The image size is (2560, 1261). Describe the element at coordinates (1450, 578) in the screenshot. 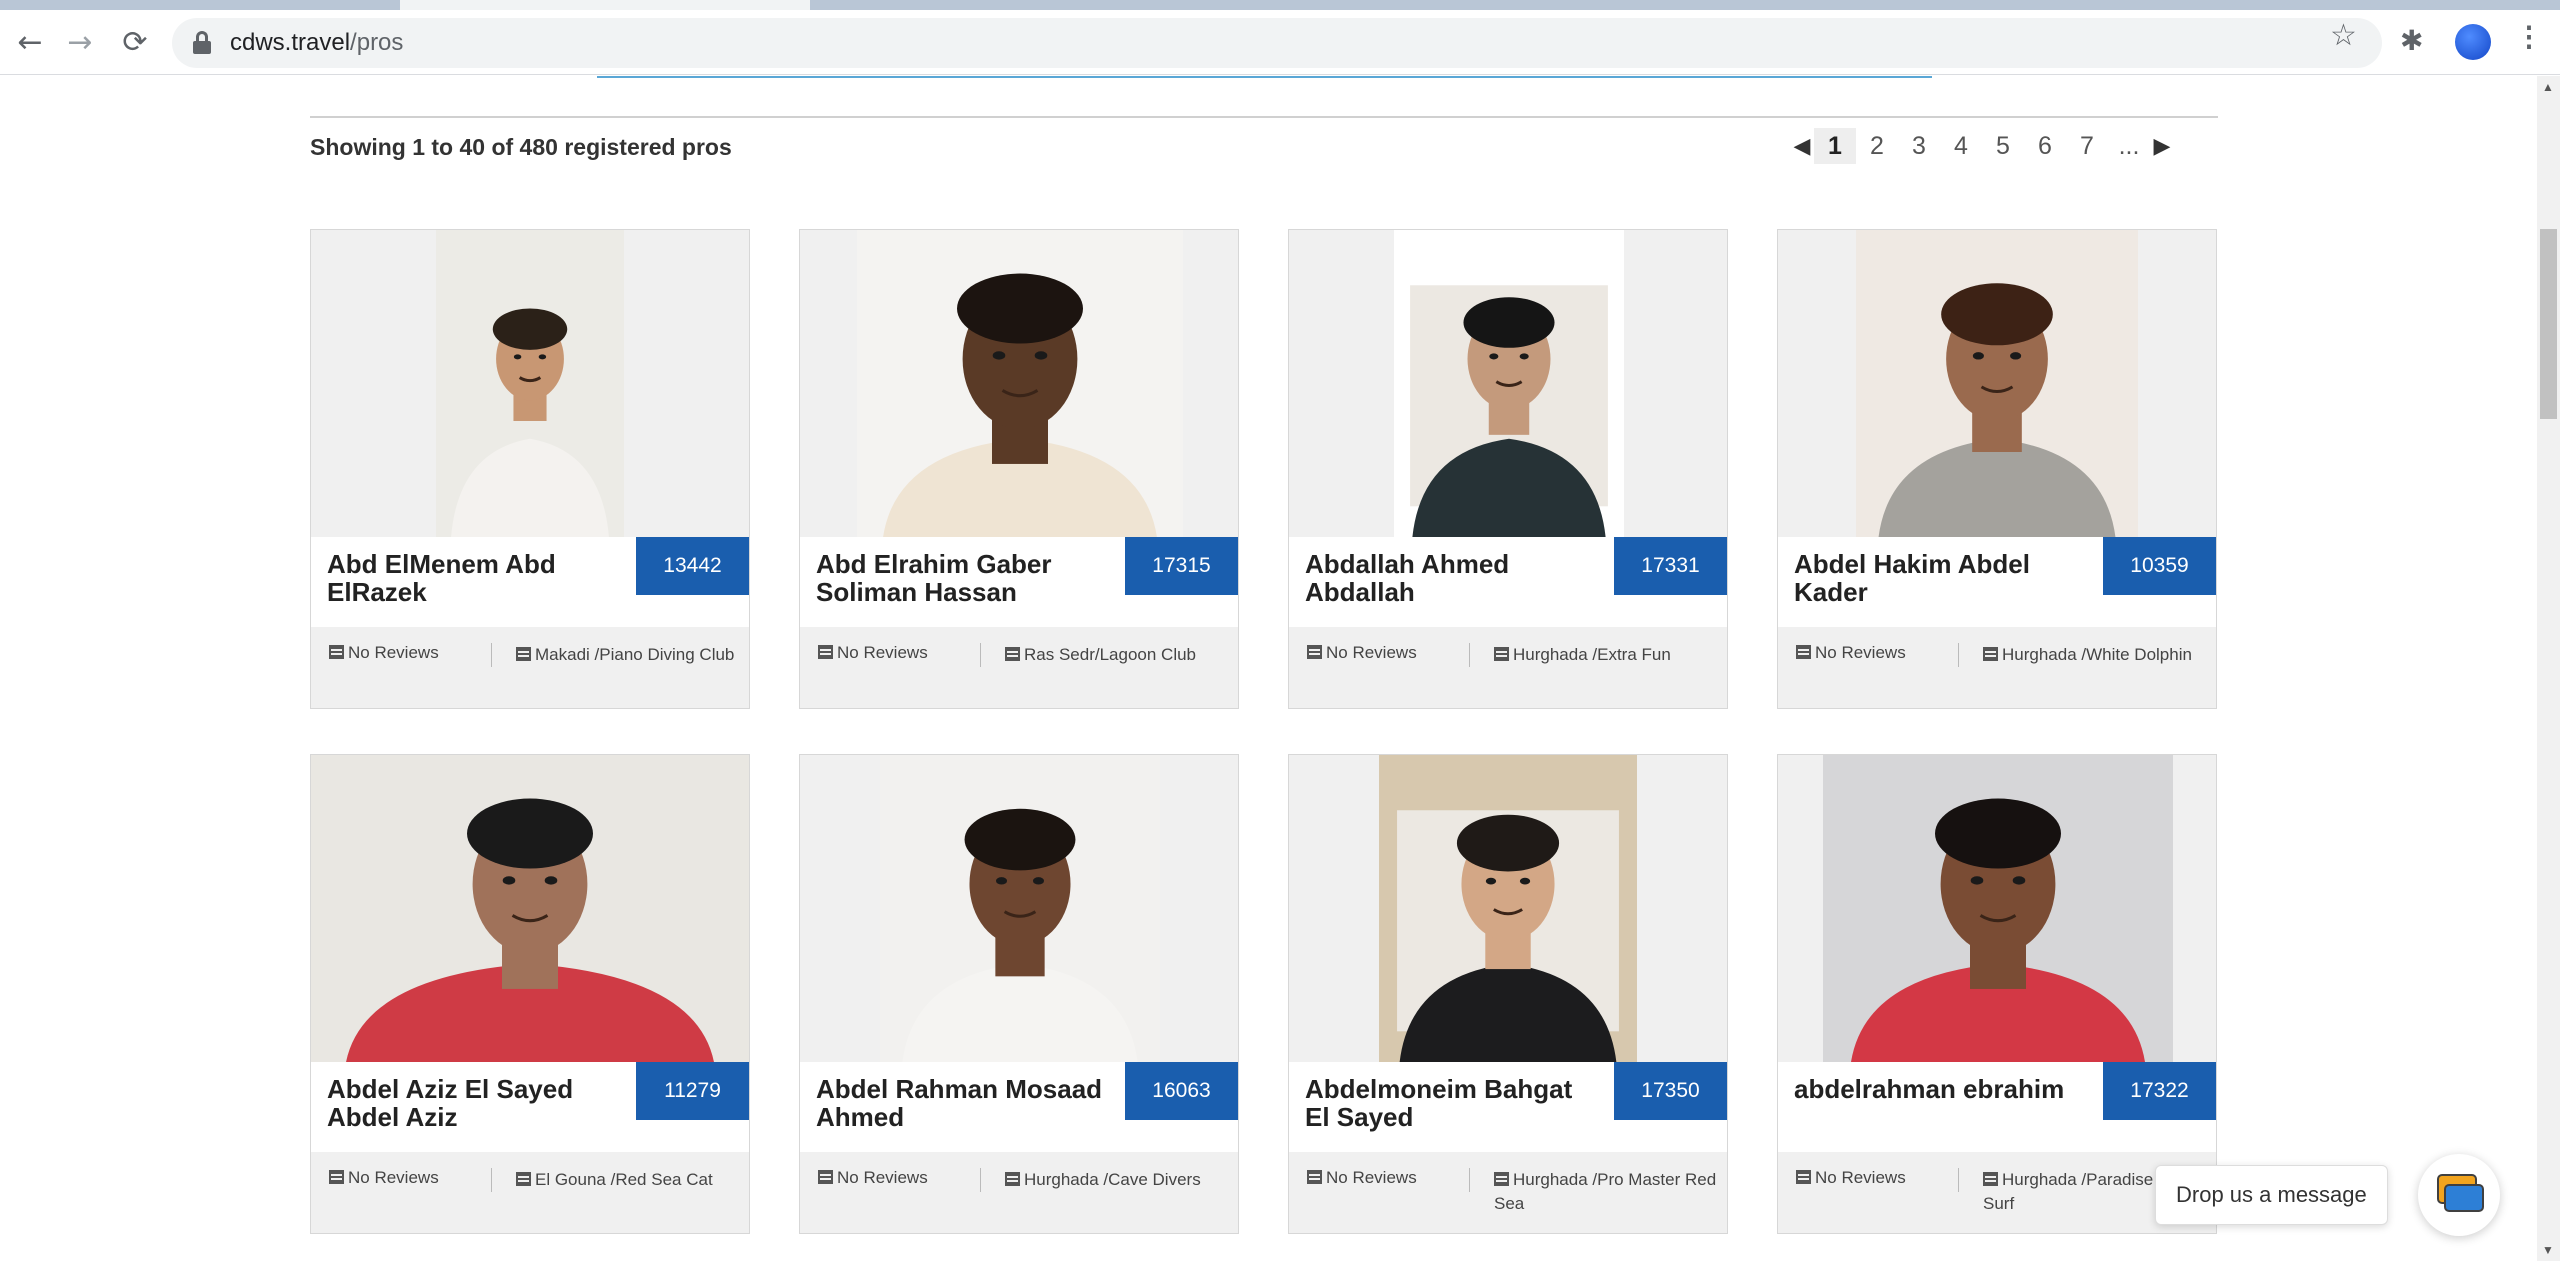

I see `pro-name: Abdallah Ahmed Abdallah` at that location.